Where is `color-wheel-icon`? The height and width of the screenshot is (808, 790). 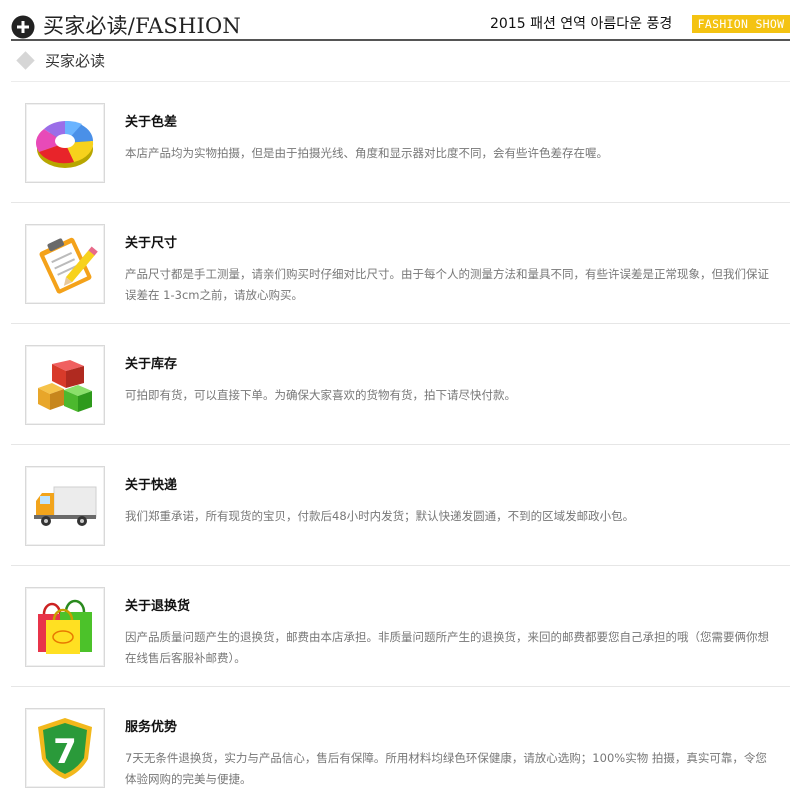 color-wheel-icon is located at coordinates (65, 144).